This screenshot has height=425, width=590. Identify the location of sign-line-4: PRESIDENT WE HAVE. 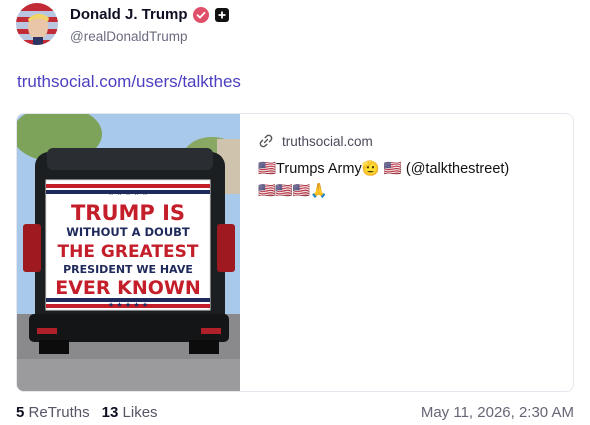
(128, 269).